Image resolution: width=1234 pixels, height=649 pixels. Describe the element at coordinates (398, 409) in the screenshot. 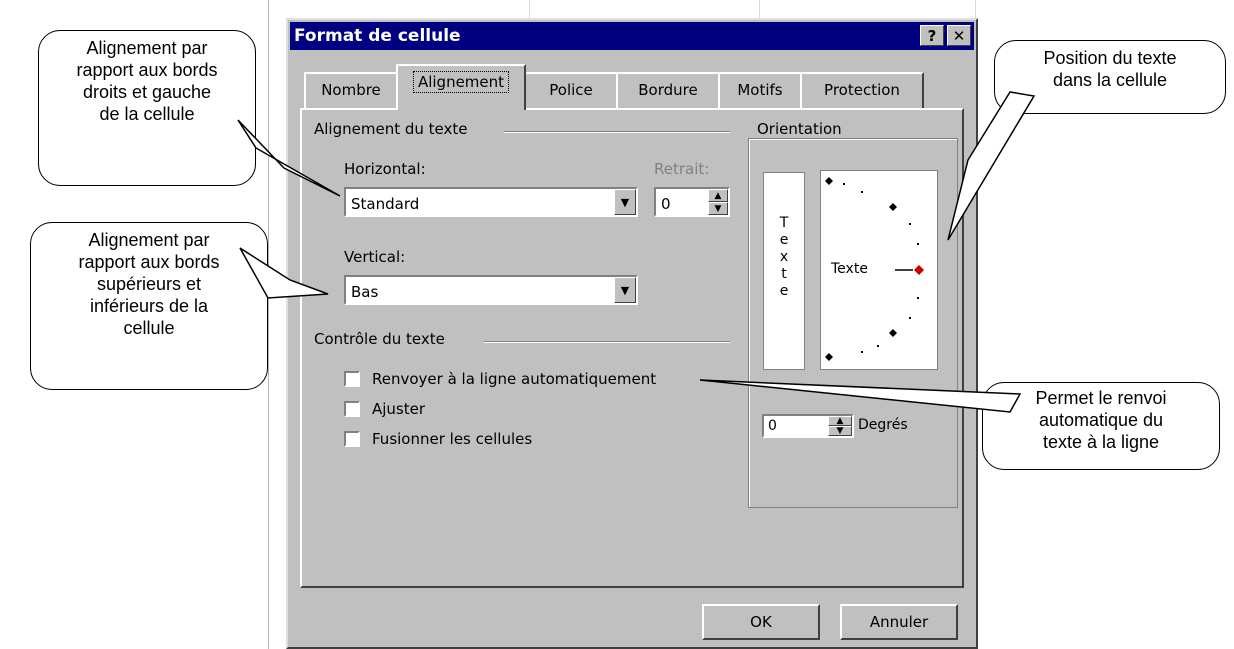

I see `shrink-to-fit-label: Ajuster` at that location.